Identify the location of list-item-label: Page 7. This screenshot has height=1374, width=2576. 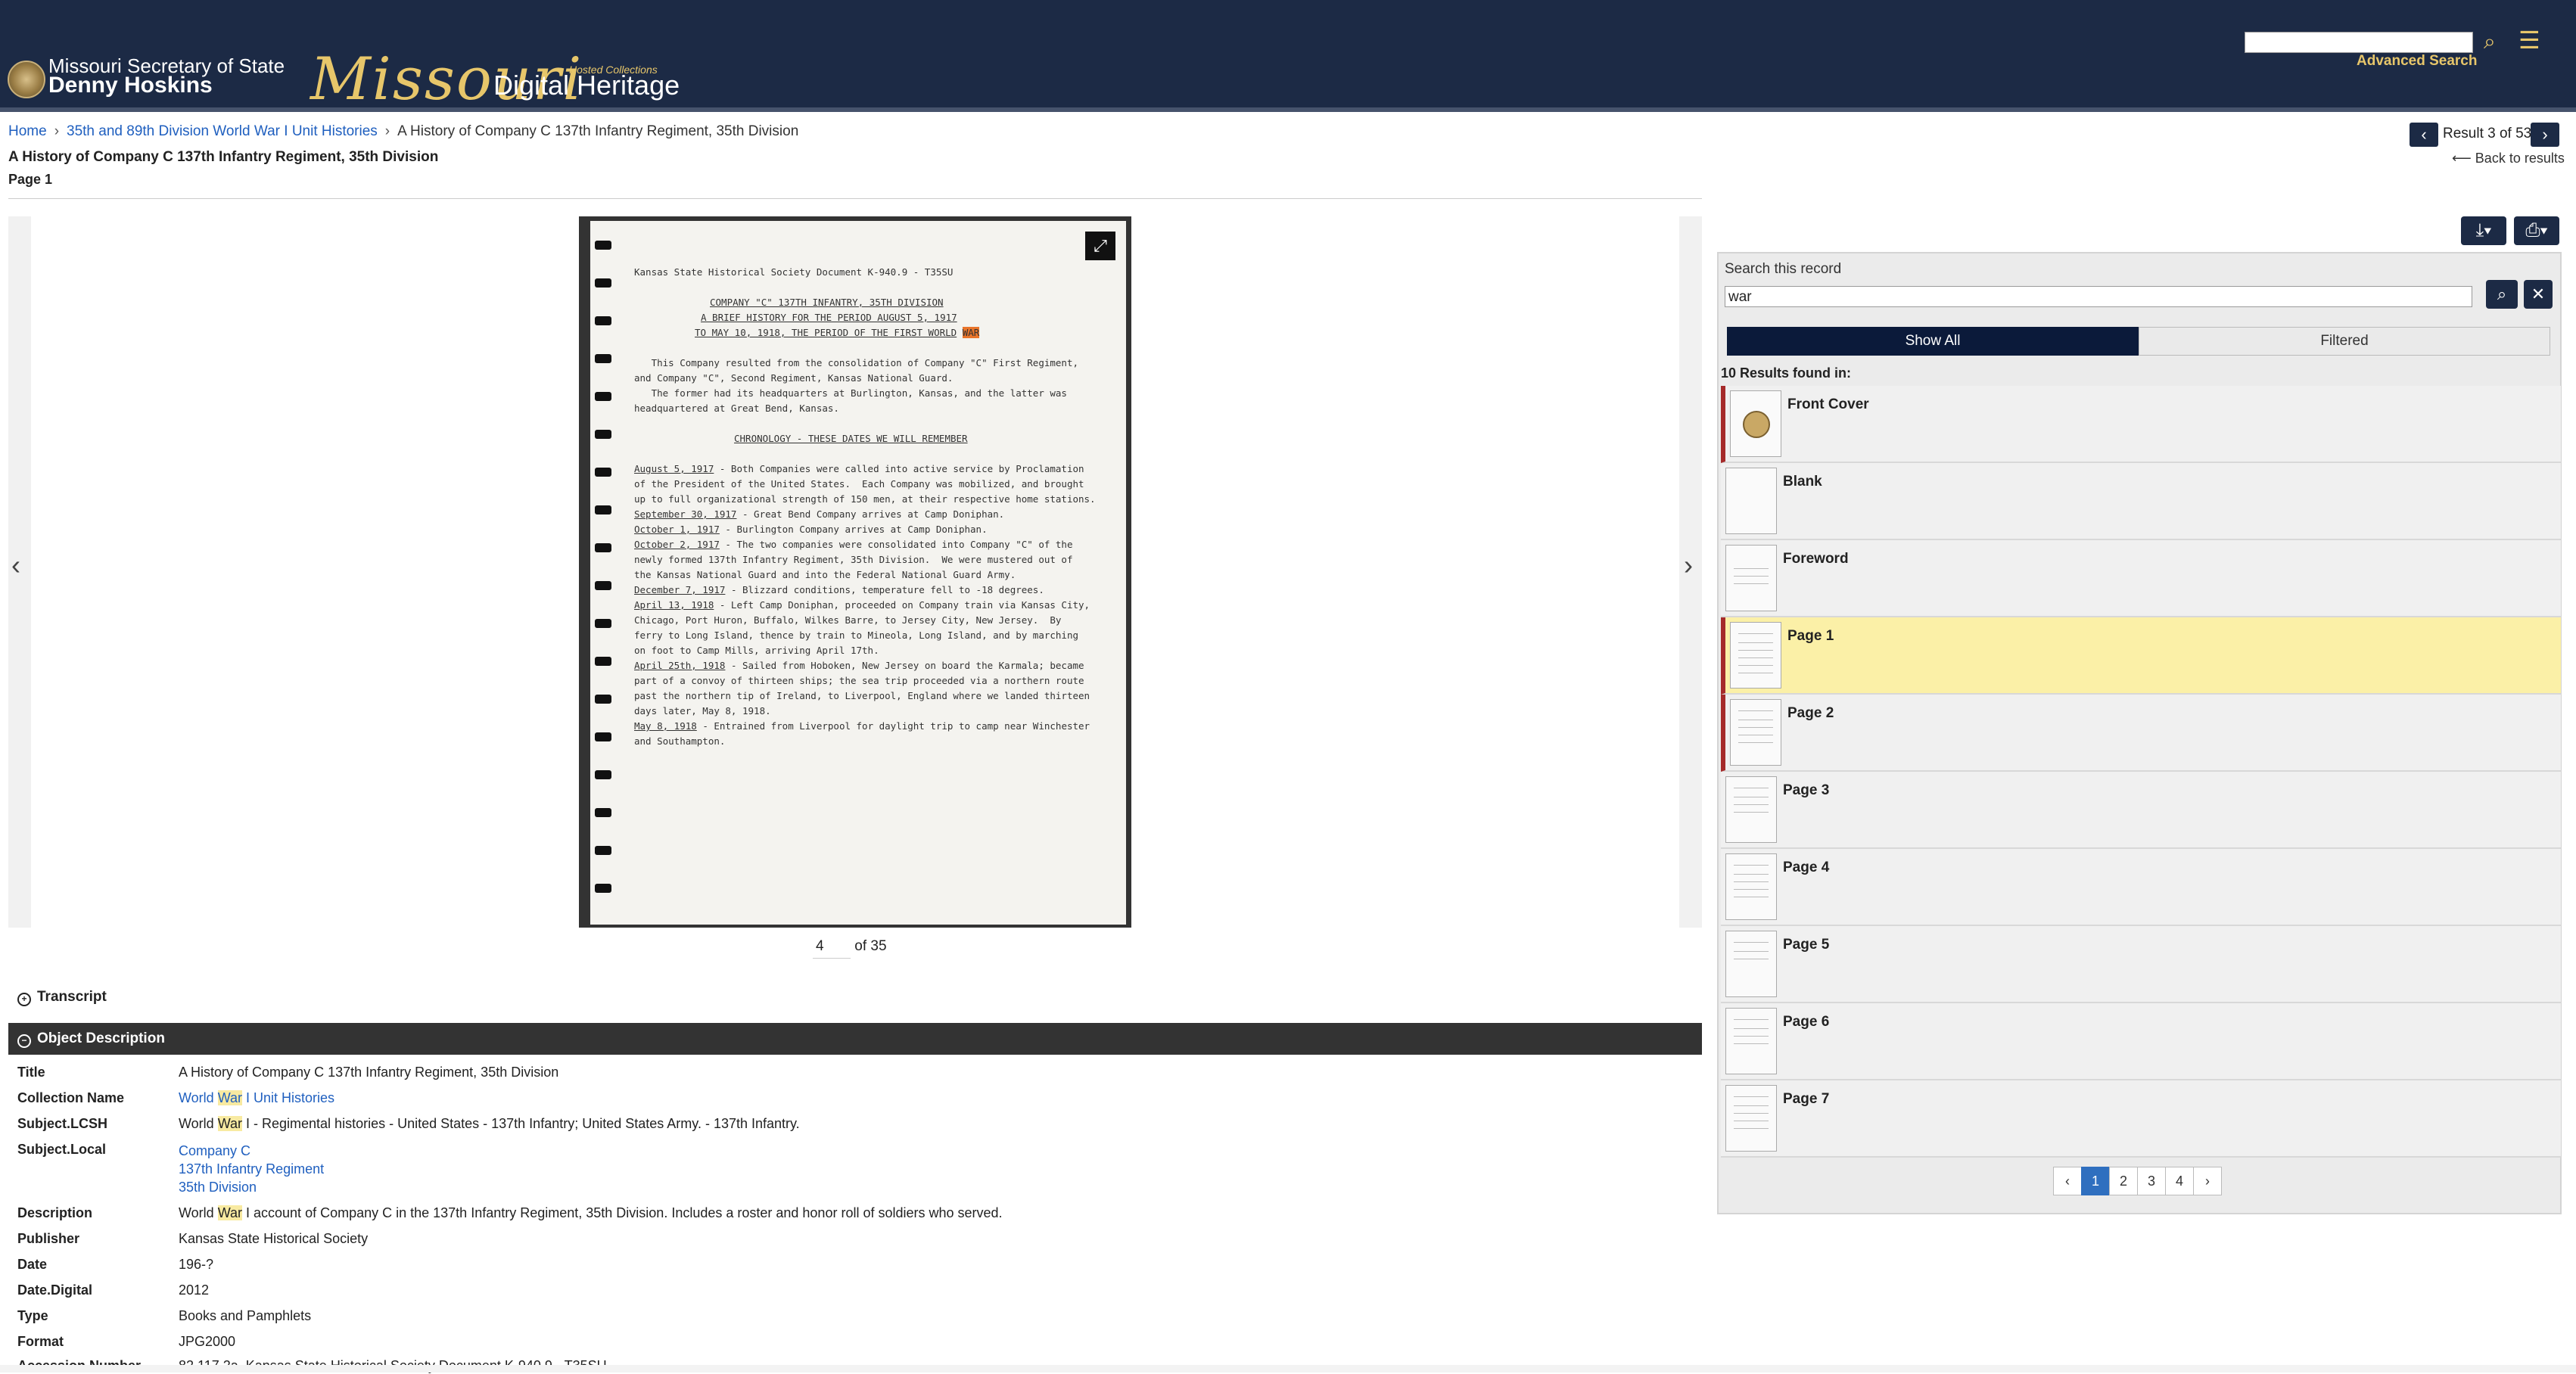
(1806, 1099).